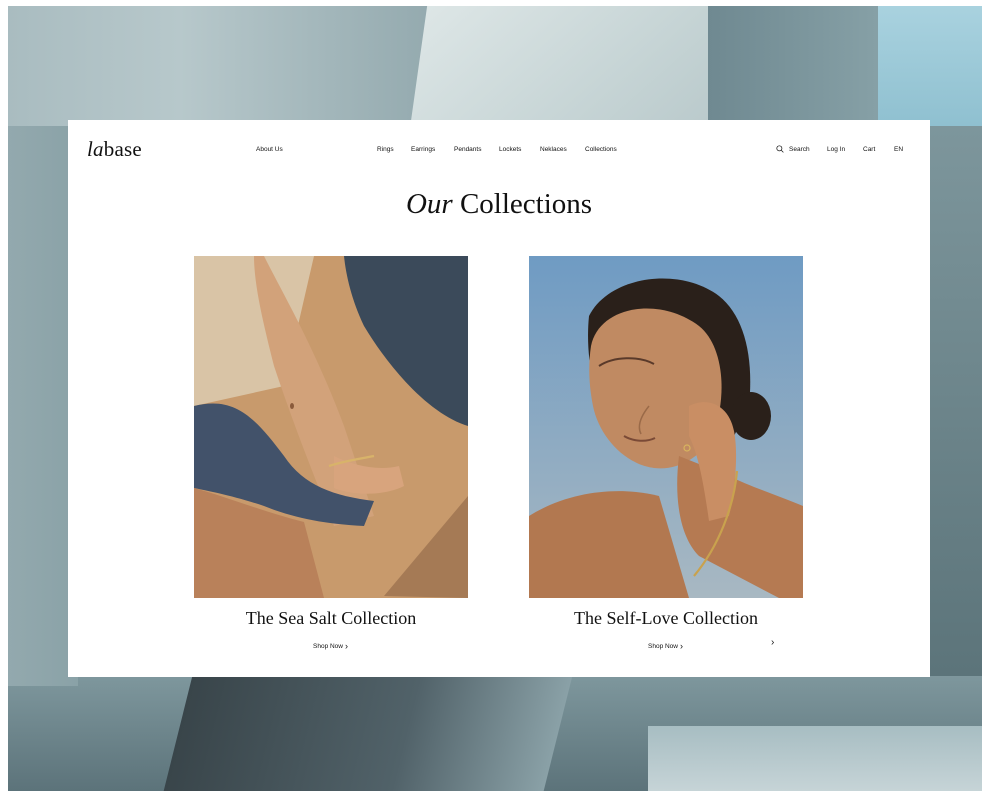  Describe the element at coordinates (666, 427) in the screenshot. I see `self-love-collection-image` at that location.